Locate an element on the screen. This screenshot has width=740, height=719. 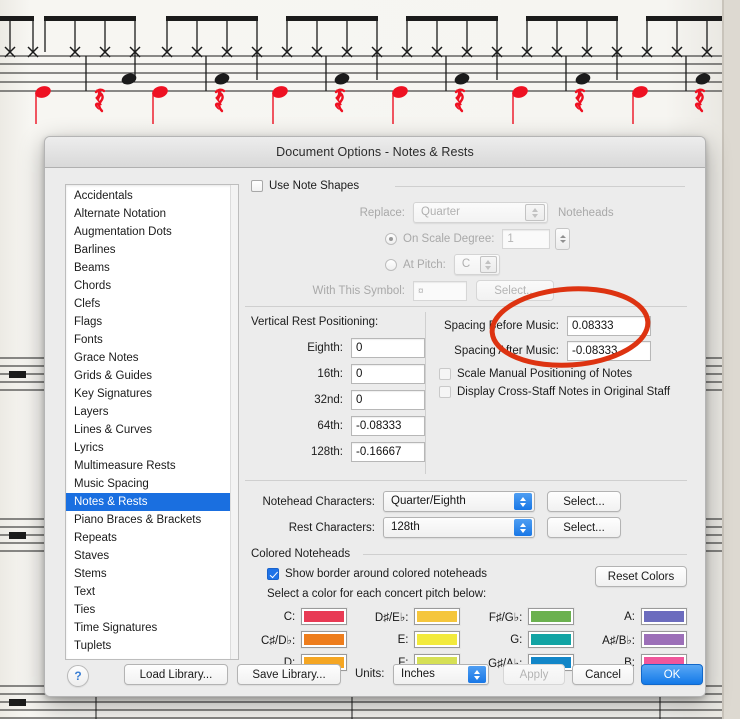
use-note-shapes-checkbox is located at coordinates (257, 186).